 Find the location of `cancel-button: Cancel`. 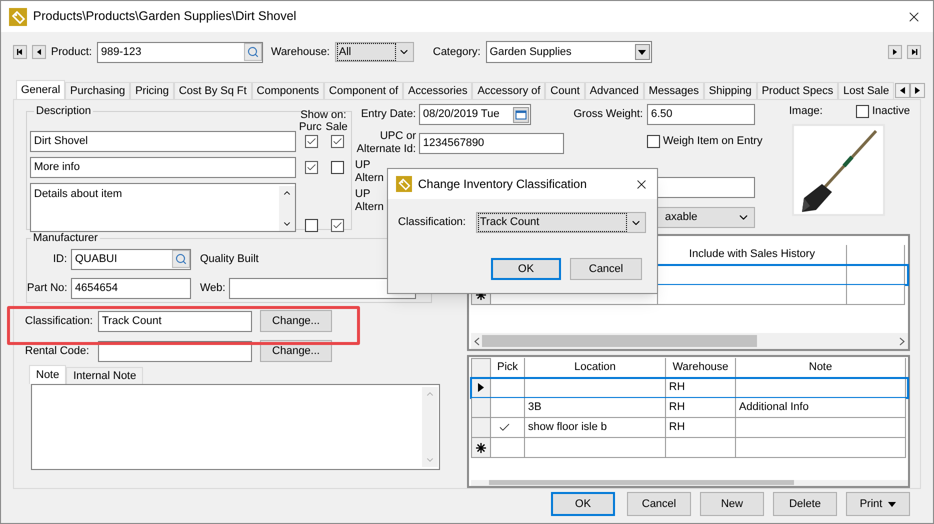

cancel-button: Cancel is located at coordinates (606, 269).